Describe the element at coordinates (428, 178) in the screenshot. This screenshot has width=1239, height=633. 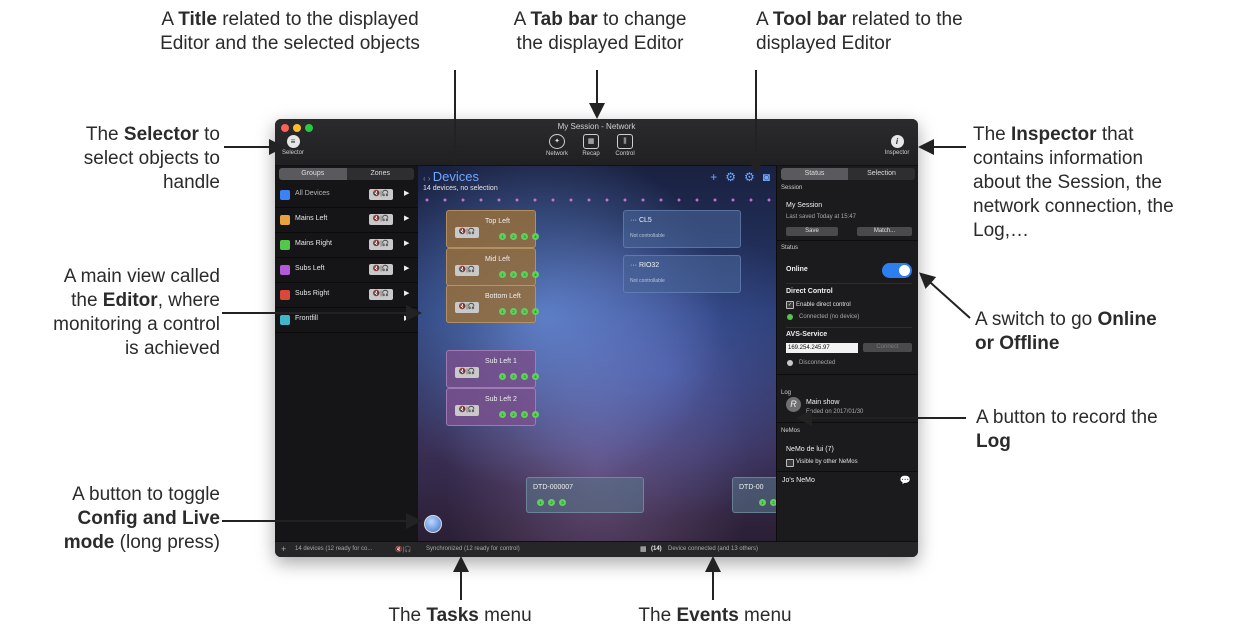
I see `back-forward-icon: ‹ ›` at that location.